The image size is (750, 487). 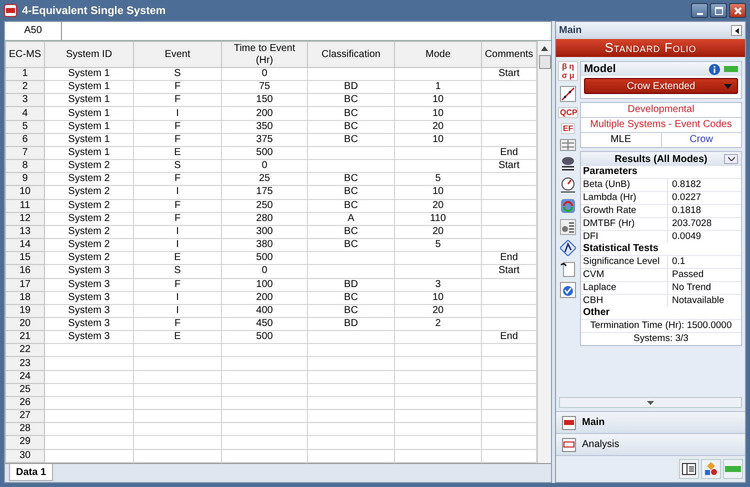 I want to click on row-header: 1, so click(x=25, y=74).